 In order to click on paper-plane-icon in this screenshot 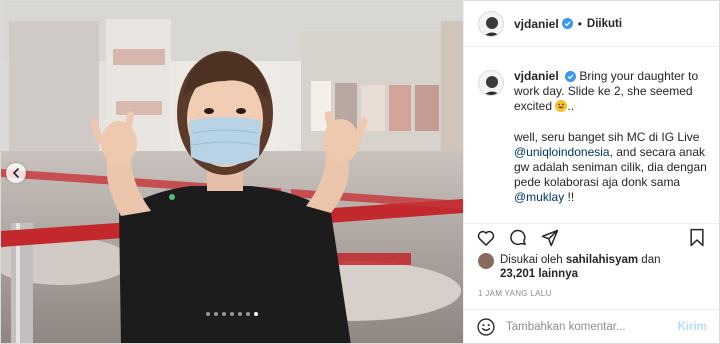, I will do `click(550, 237)`.